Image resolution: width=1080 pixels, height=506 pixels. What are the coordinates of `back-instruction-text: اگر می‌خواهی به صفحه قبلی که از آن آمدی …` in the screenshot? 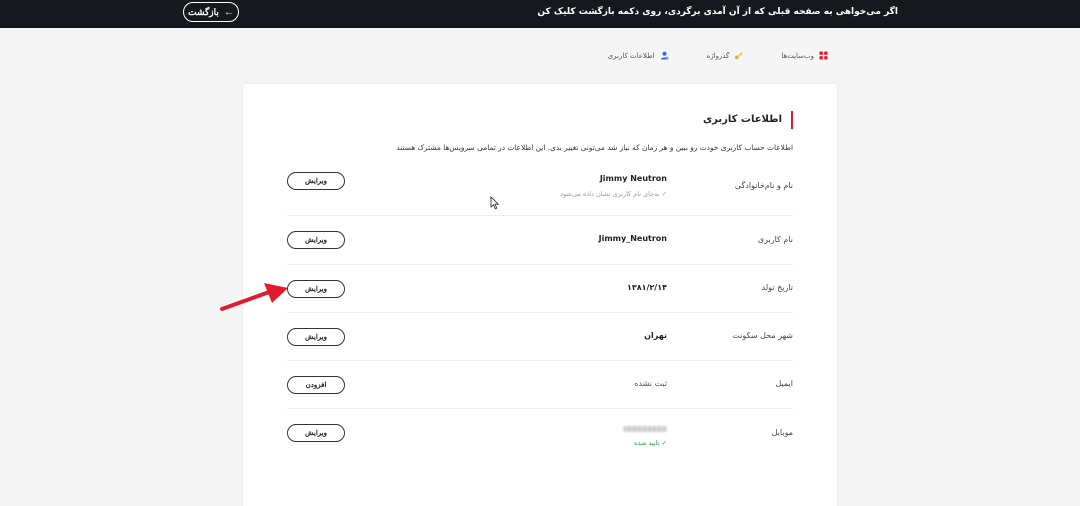 It's located at (717, 12).